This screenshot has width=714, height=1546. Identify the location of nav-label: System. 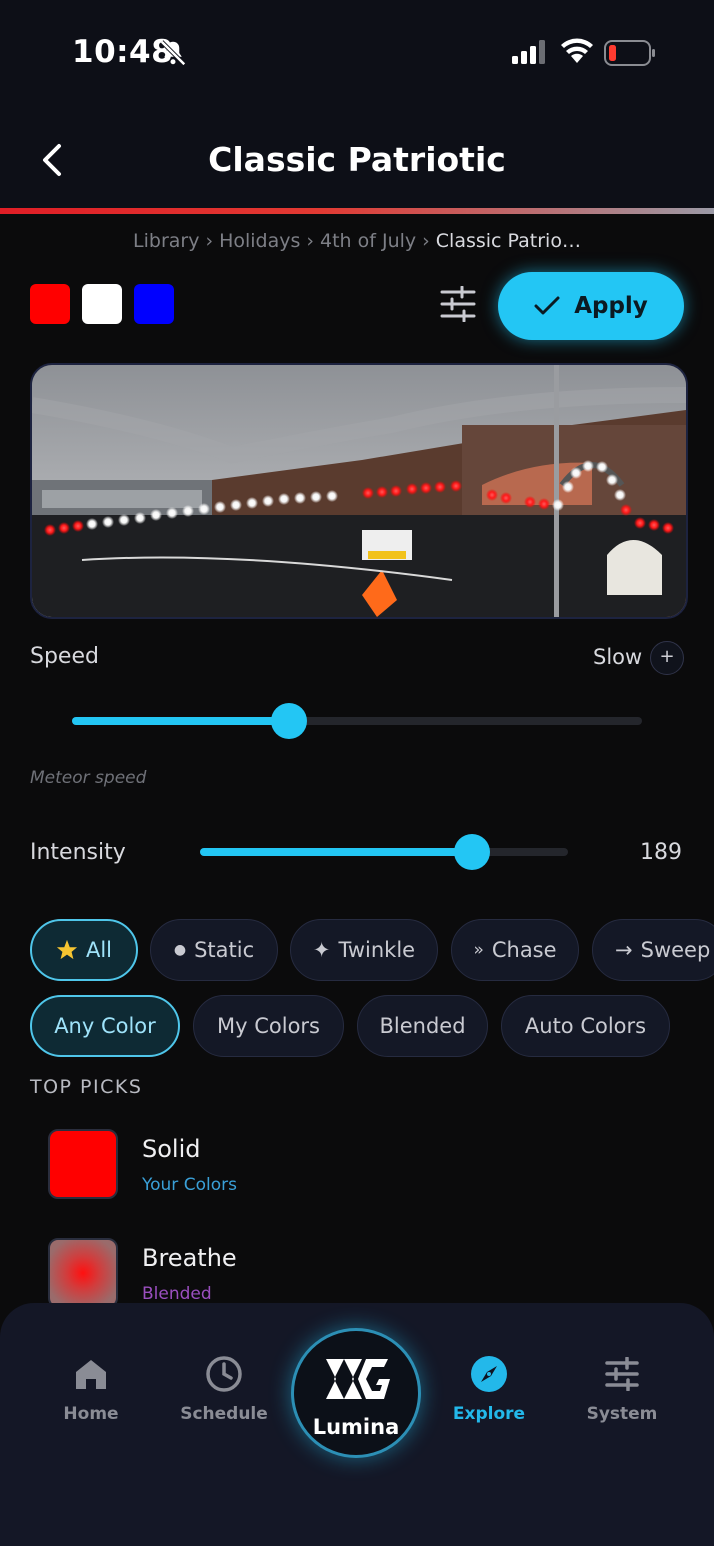
(622, 1414).